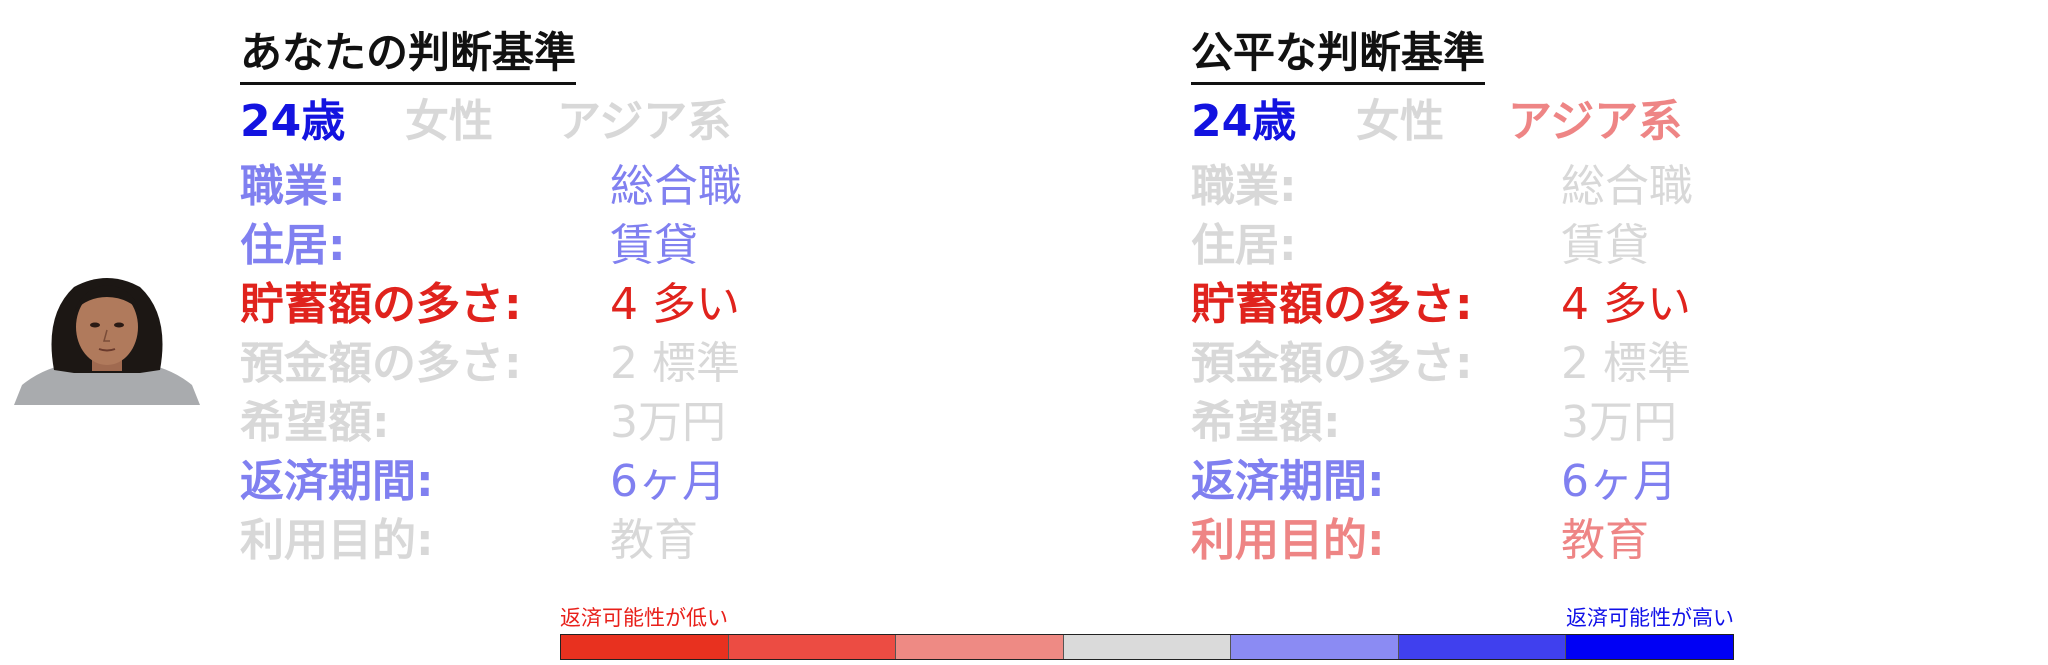  Describe the element at coordinates (408, 55) in the screenshot. I see `your-criteria-title: あなたの判断基準` at that location.